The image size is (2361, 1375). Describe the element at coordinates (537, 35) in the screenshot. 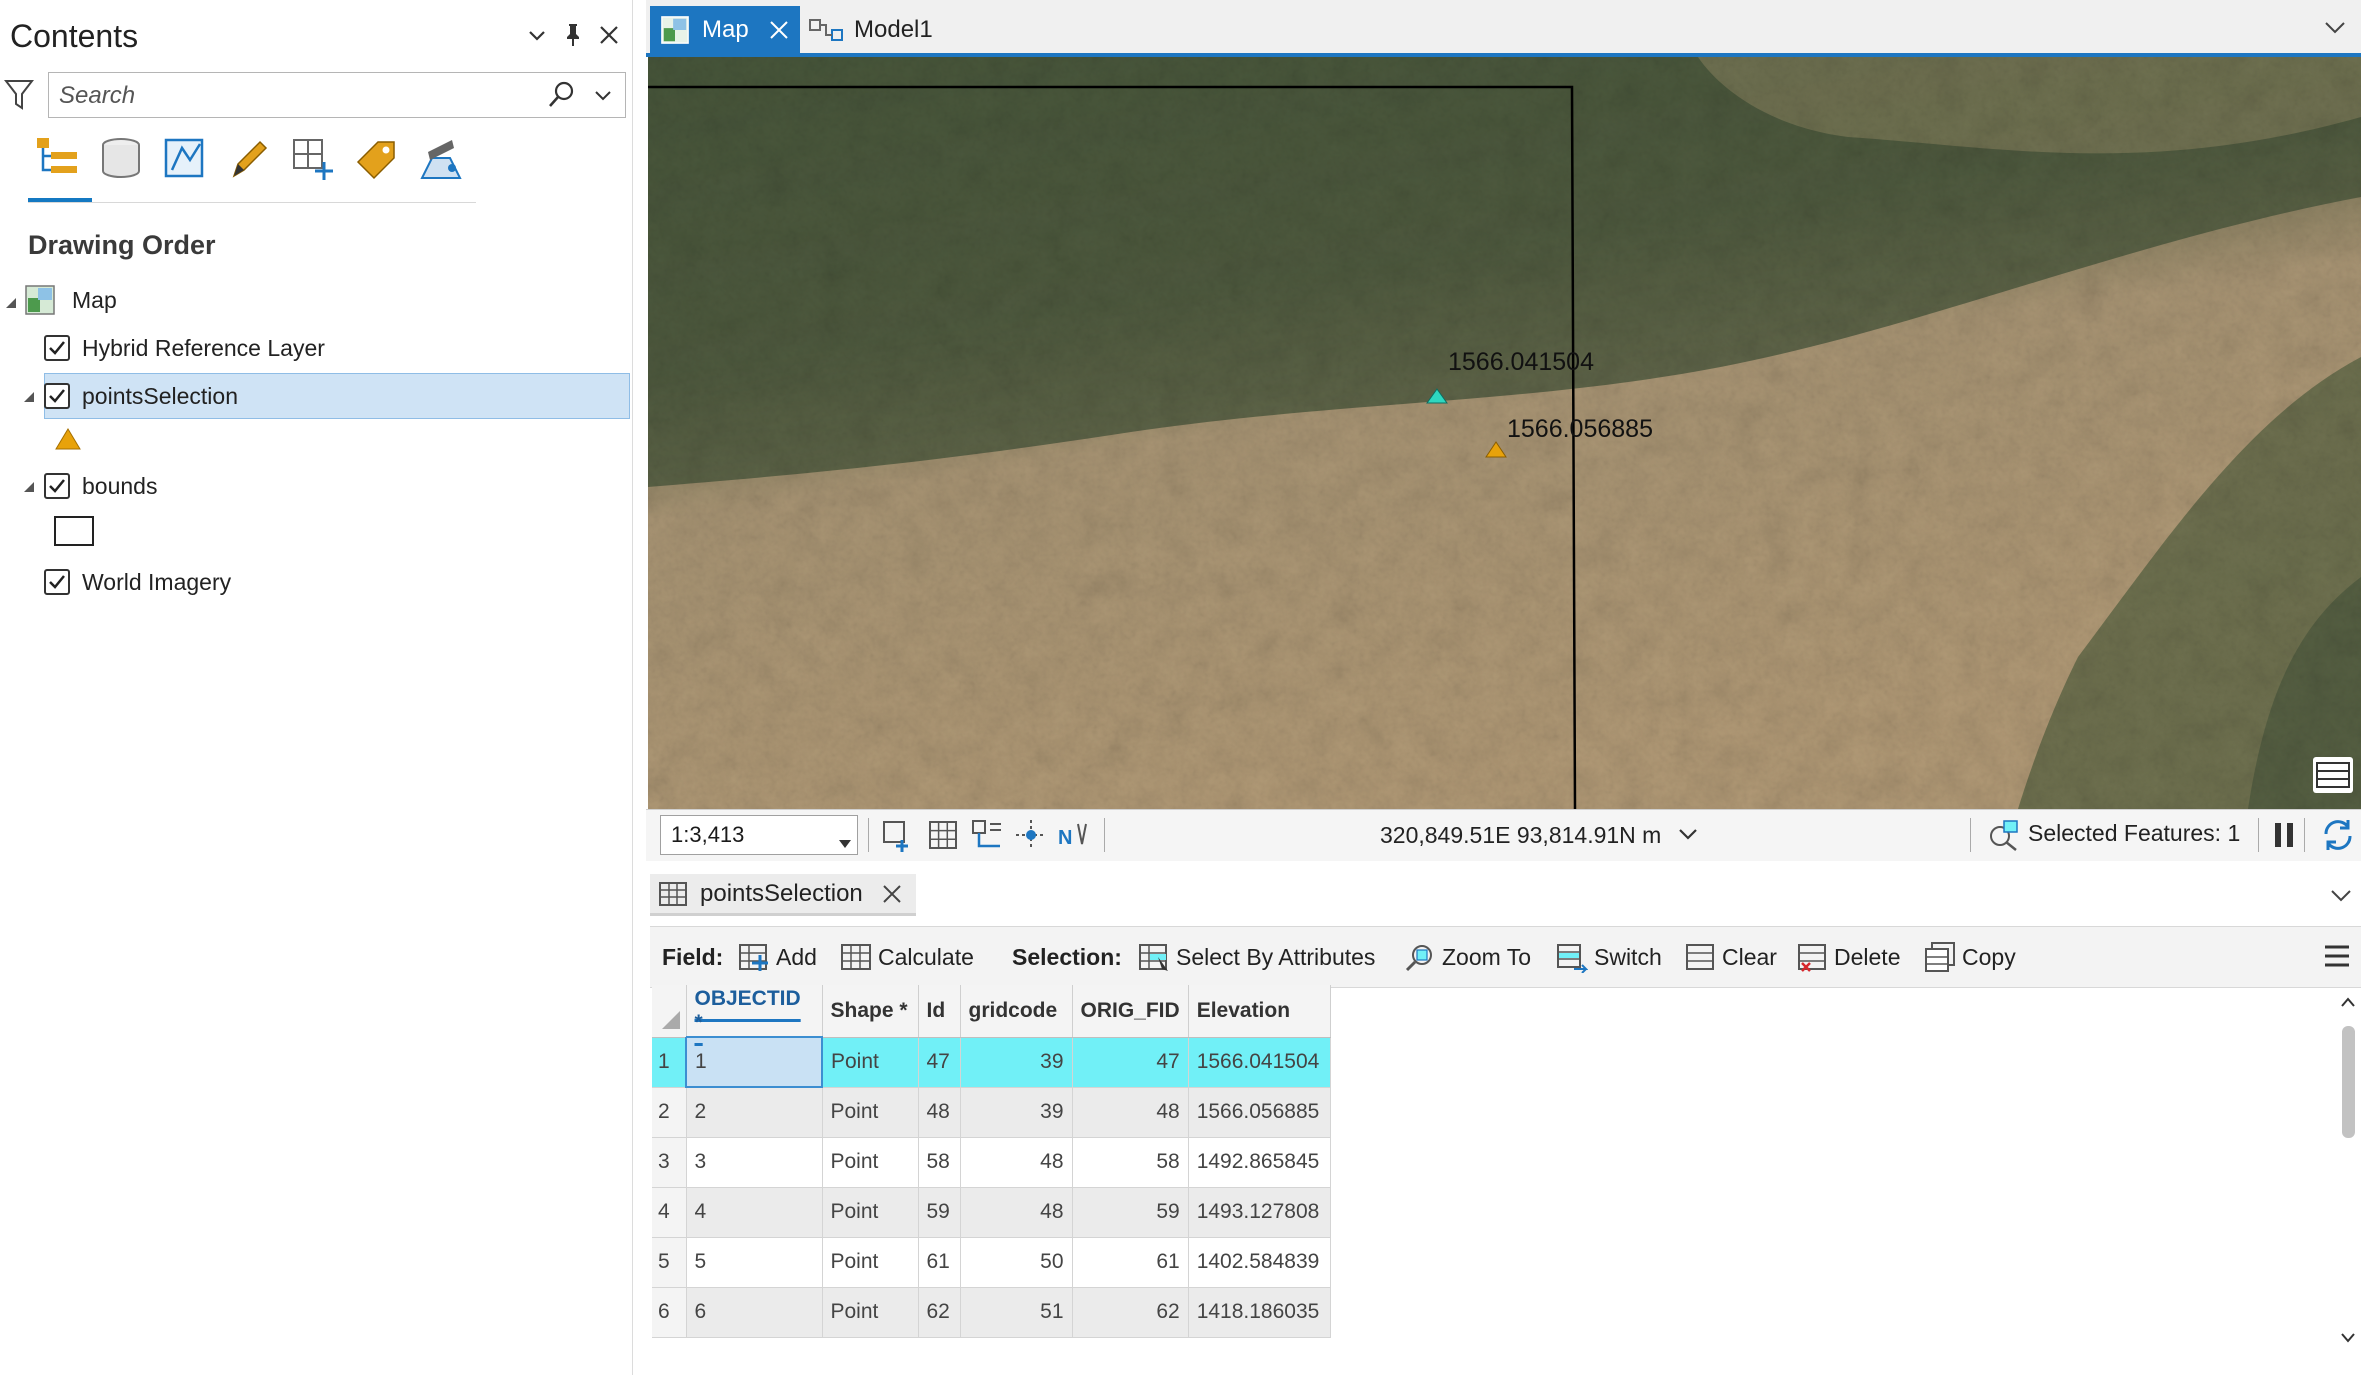

I see `pane-options-chevron-icon` at that location.